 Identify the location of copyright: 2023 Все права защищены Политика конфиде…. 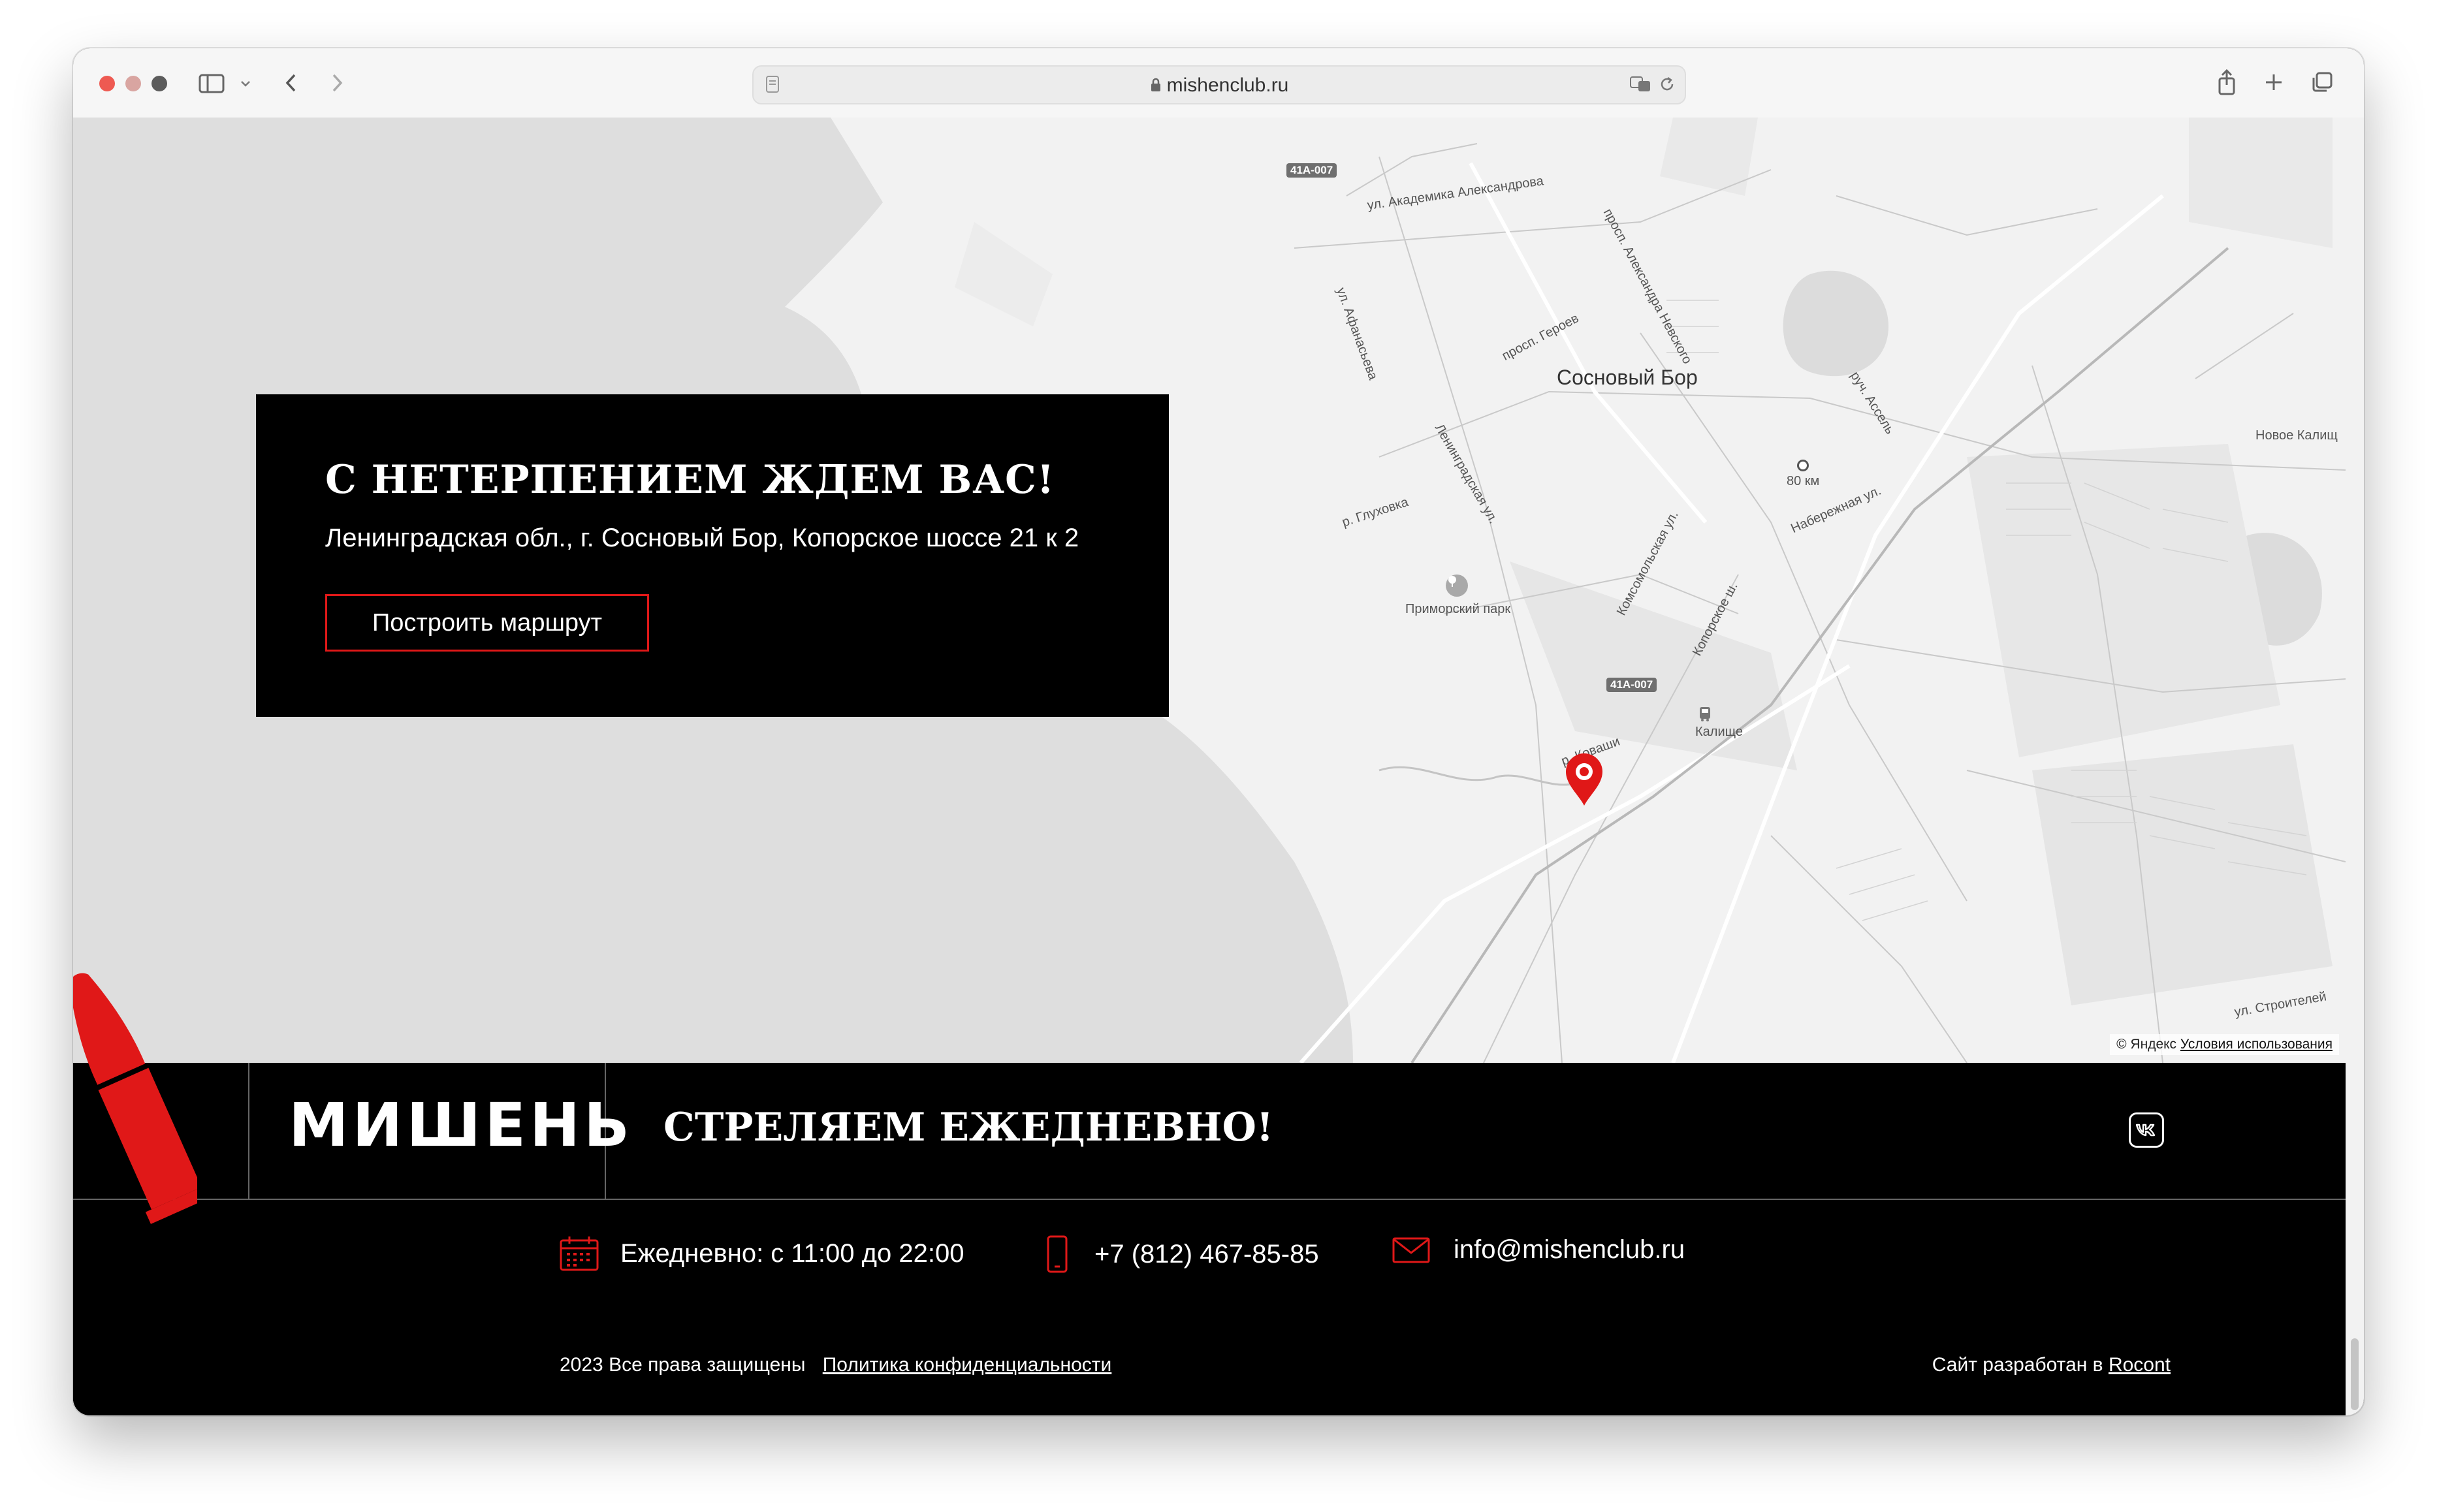
(836, 1365).